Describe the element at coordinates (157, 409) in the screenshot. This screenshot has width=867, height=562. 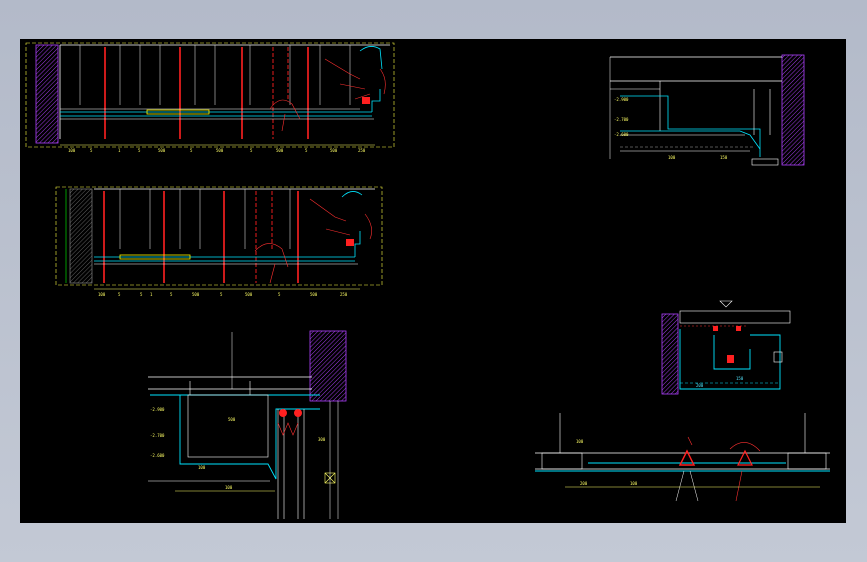
I see `detail-e-label: -2.900` at that location.